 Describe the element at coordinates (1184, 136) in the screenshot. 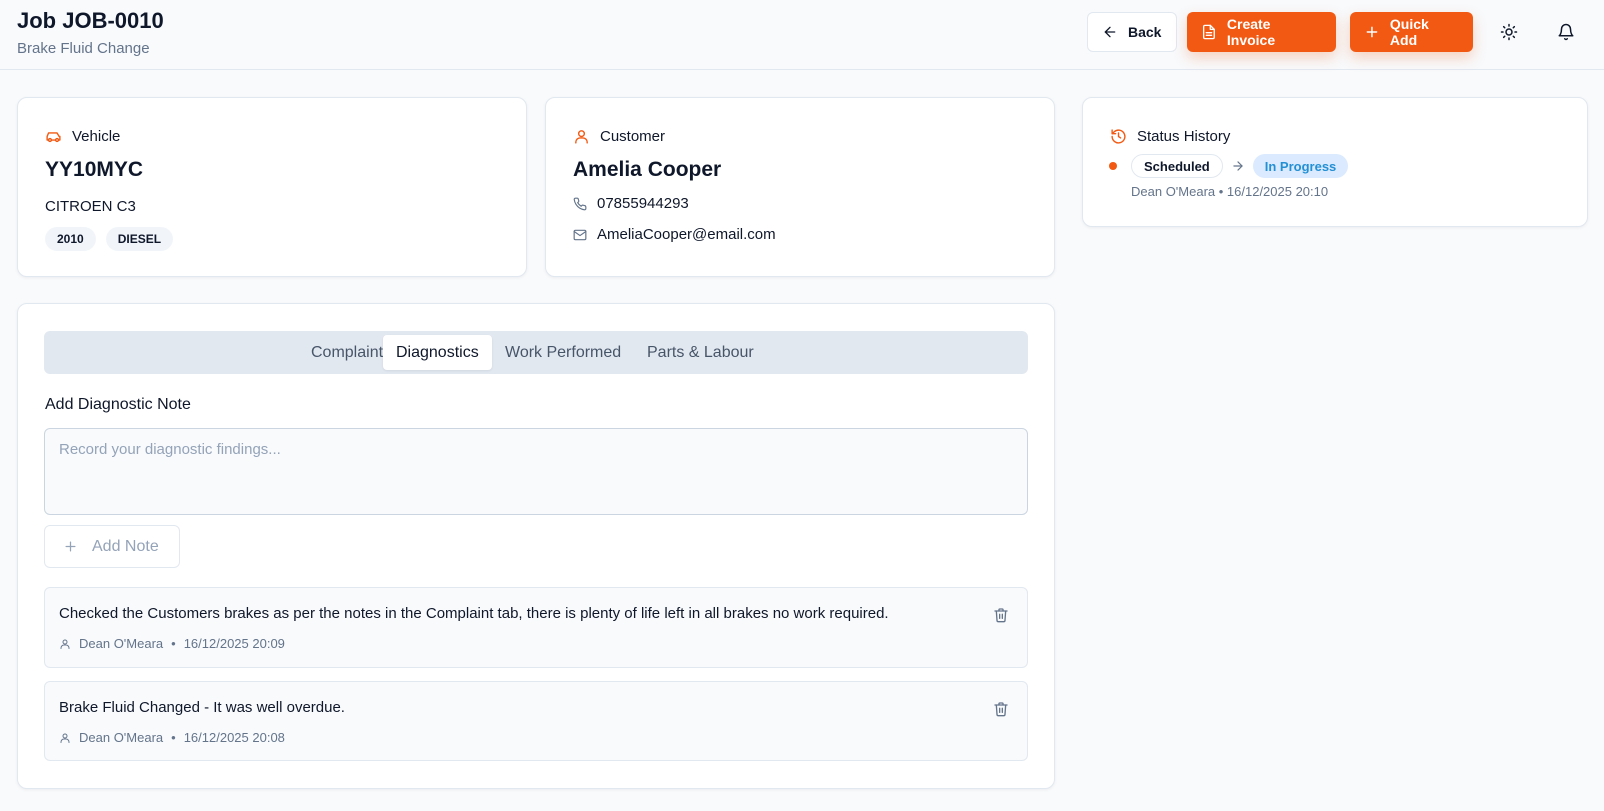

I see `status-history-label: Status History` at that location.